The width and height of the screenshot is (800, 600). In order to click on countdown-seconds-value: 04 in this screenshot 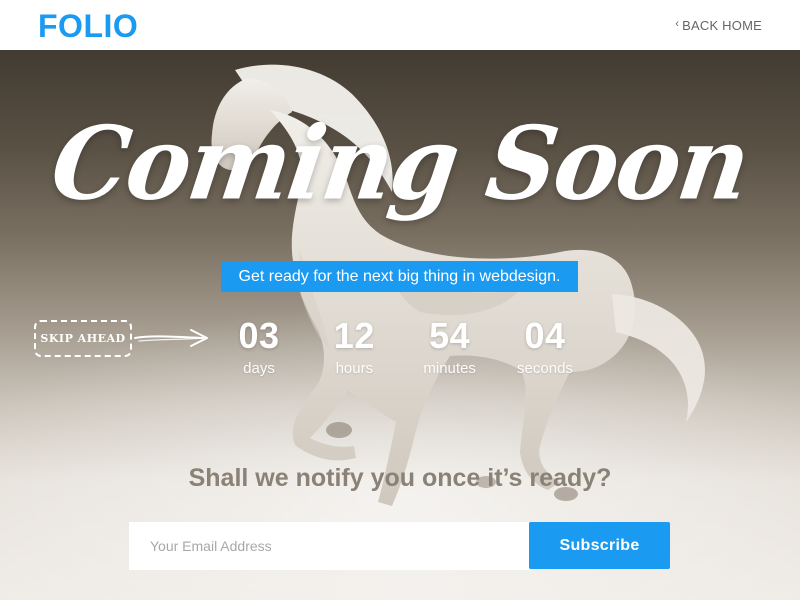, I will do `click(545, 335)`.